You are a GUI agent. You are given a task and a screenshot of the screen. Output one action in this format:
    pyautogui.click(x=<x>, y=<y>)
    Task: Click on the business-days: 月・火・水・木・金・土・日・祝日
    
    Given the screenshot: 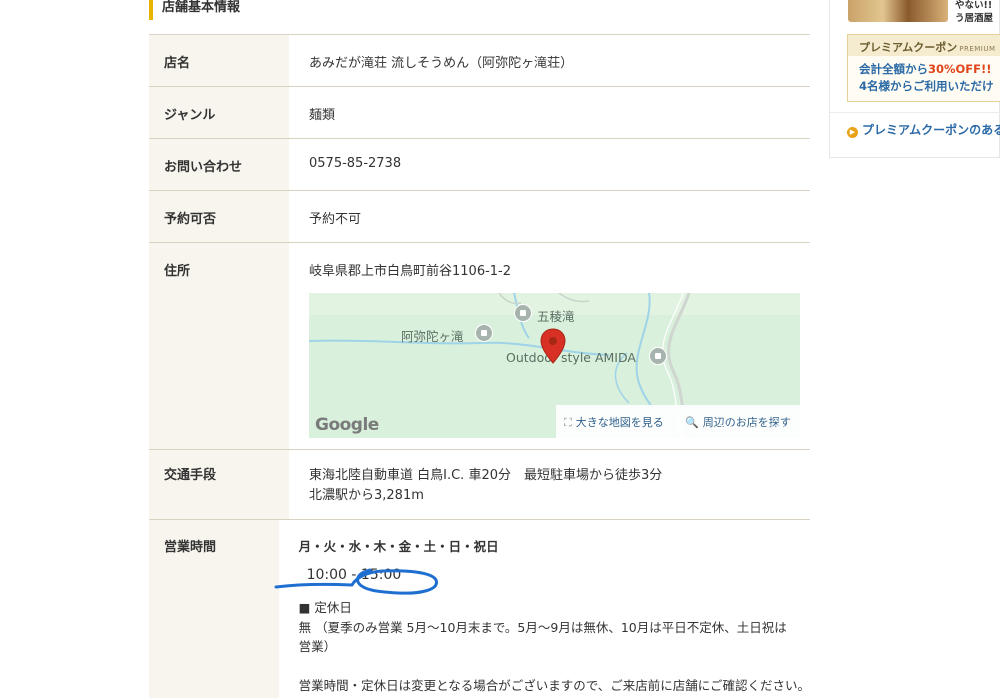 What is the action you would take?
    pyautogui.click(x=398, y=546)
    